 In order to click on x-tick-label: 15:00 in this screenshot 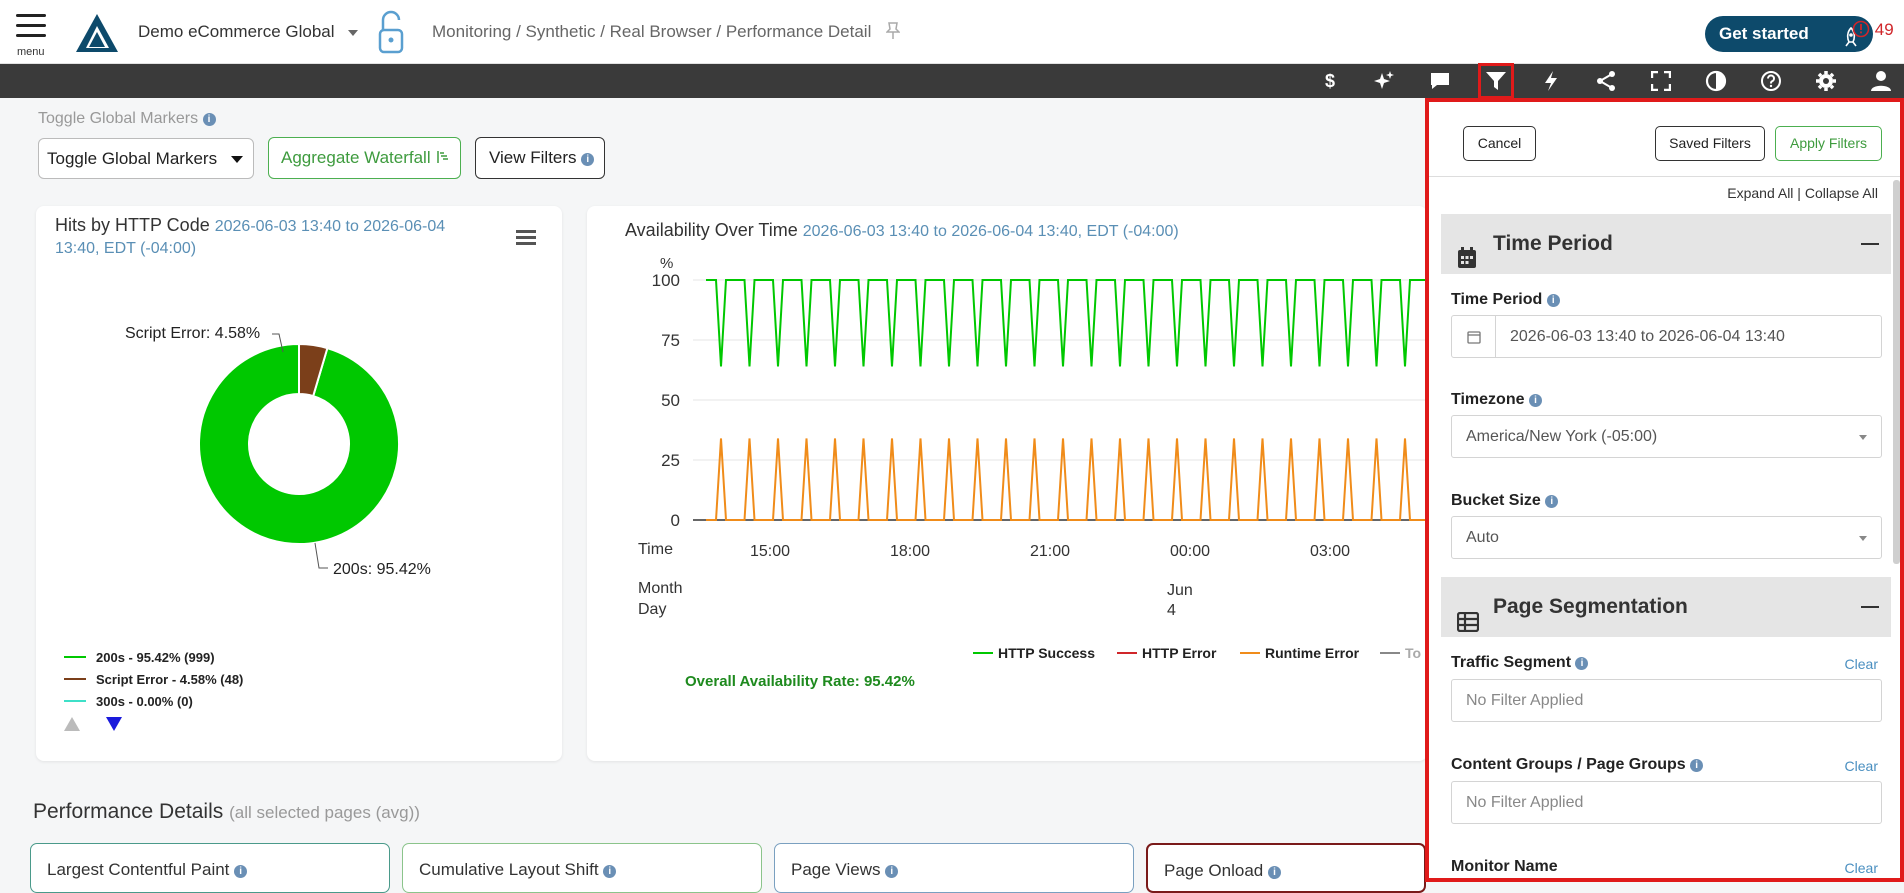, I will do `click(770, 551)`.